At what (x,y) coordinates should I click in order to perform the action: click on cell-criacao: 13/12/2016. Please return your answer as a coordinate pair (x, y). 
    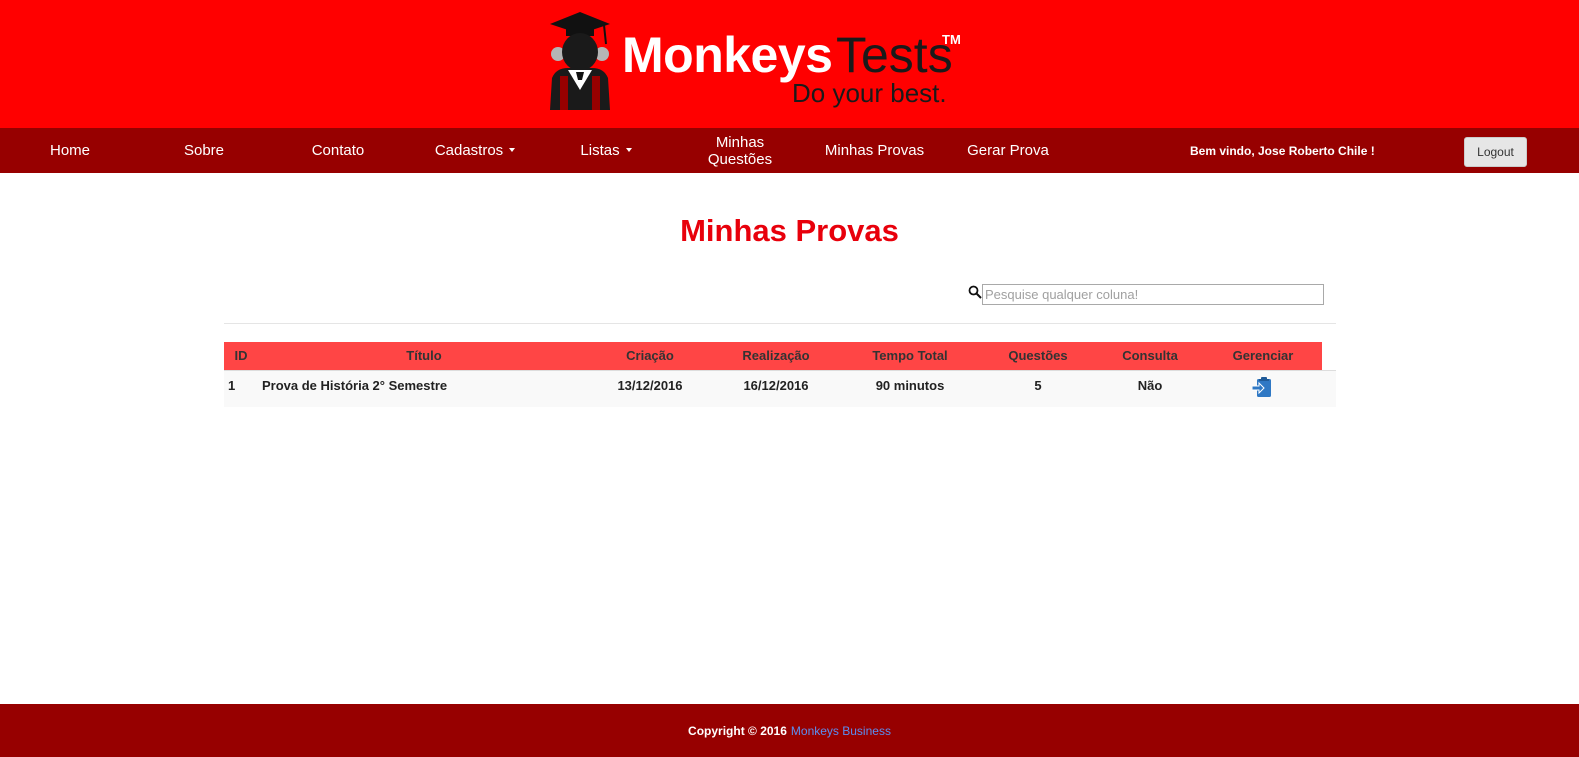
    Looking at the image, I should click on (650, 385).